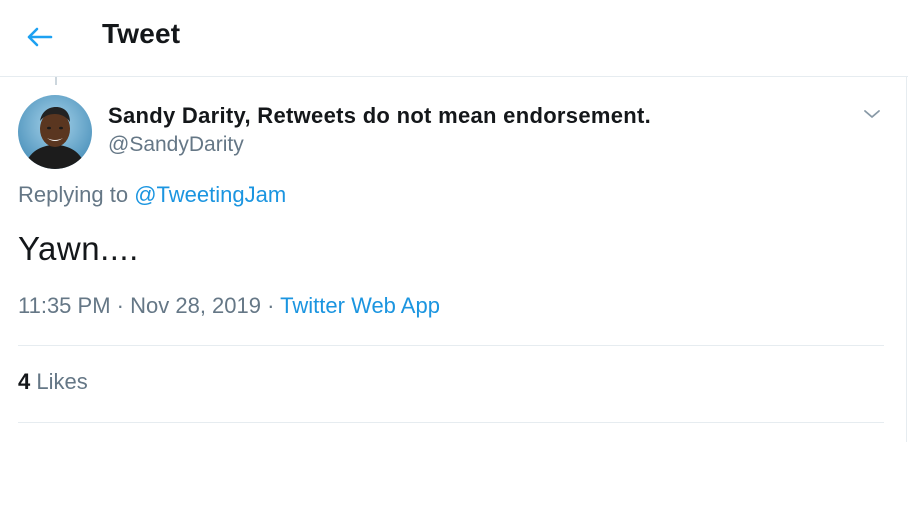 The height and width of the screenshot is (512, 910). What do you see at coordinates (455, 38) in the screenshot?
I see `page-header: Tweet` at bounding box center [455, 38].